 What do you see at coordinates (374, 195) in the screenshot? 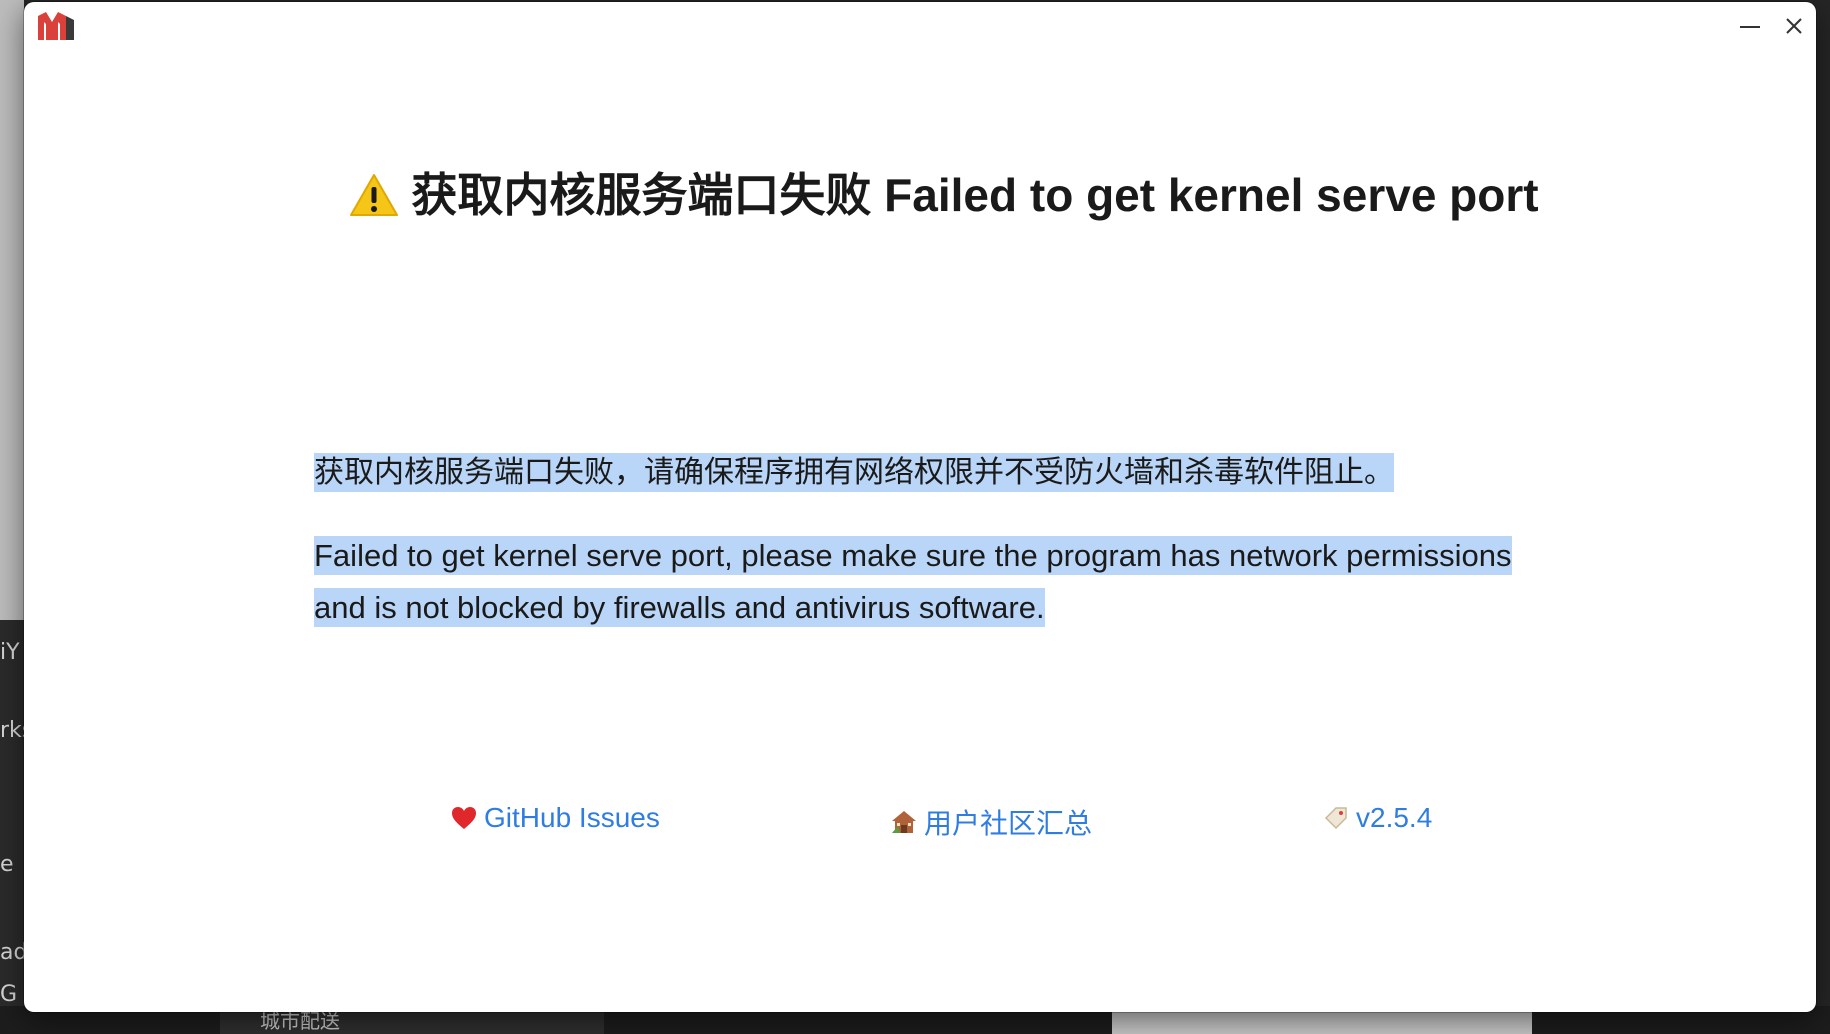
I see `warning-icon` at bounding box center [374, 195].